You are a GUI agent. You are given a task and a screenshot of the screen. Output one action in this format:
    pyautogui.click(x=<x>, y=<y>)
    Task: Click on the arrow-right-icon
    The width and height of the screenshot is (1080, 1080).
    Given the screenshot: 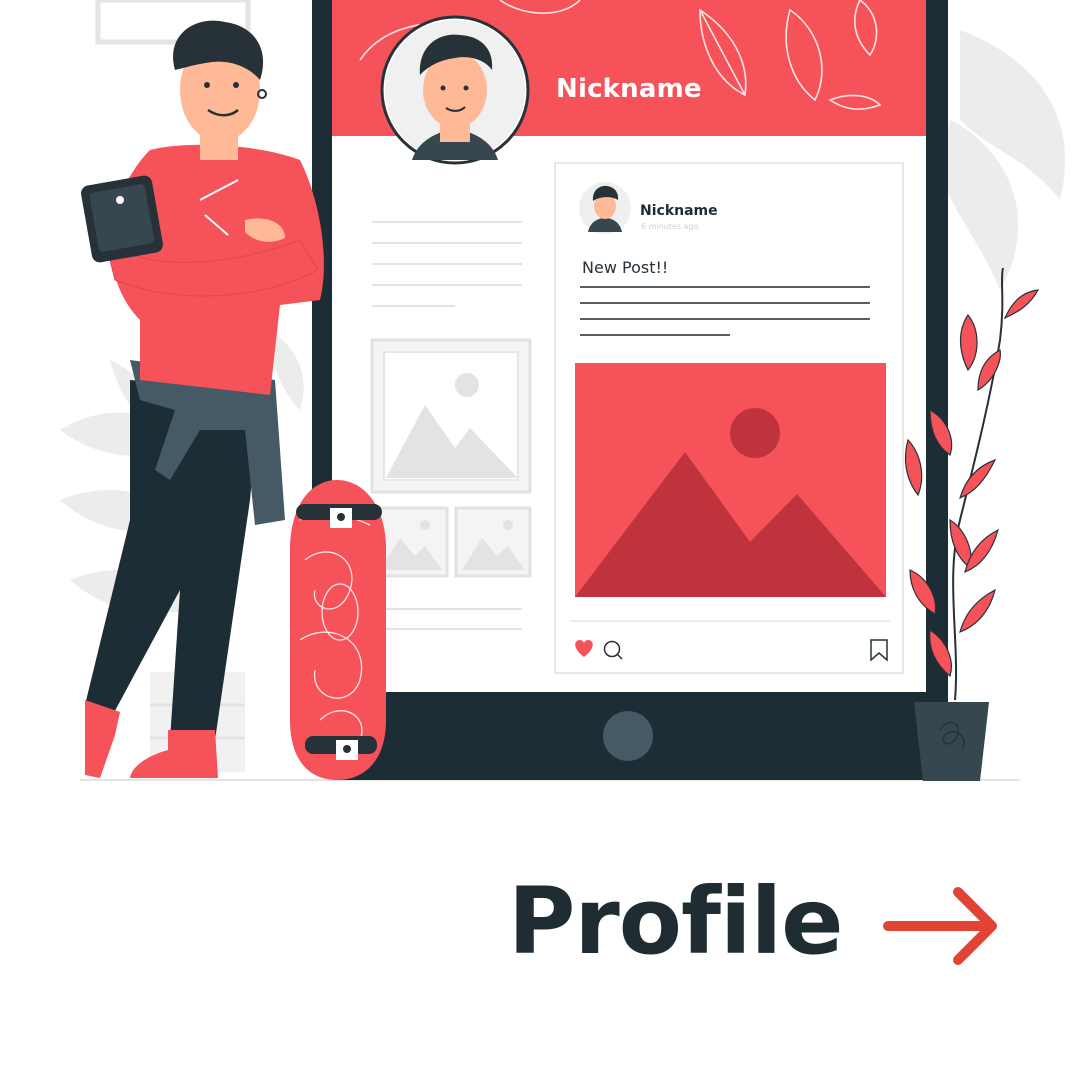 What is the action you would take?
    pyautogui.click(x=940, y=926)
    